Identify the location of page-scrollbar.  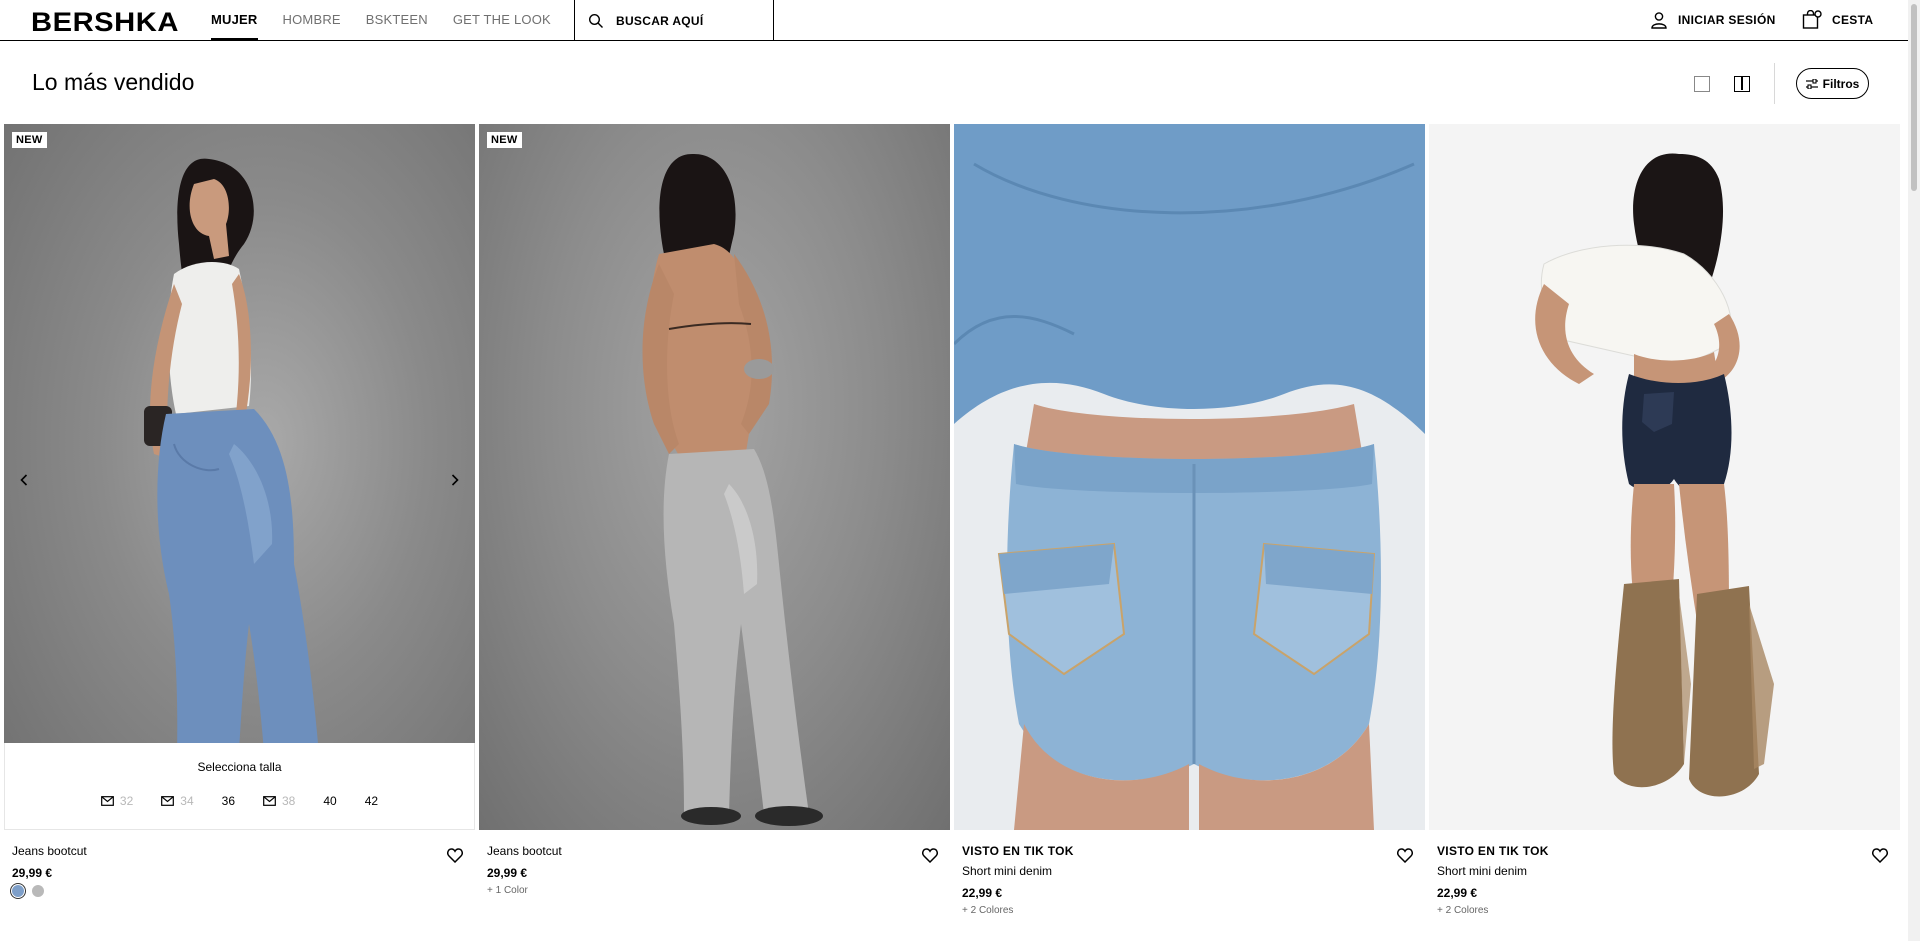
(1914, 470).